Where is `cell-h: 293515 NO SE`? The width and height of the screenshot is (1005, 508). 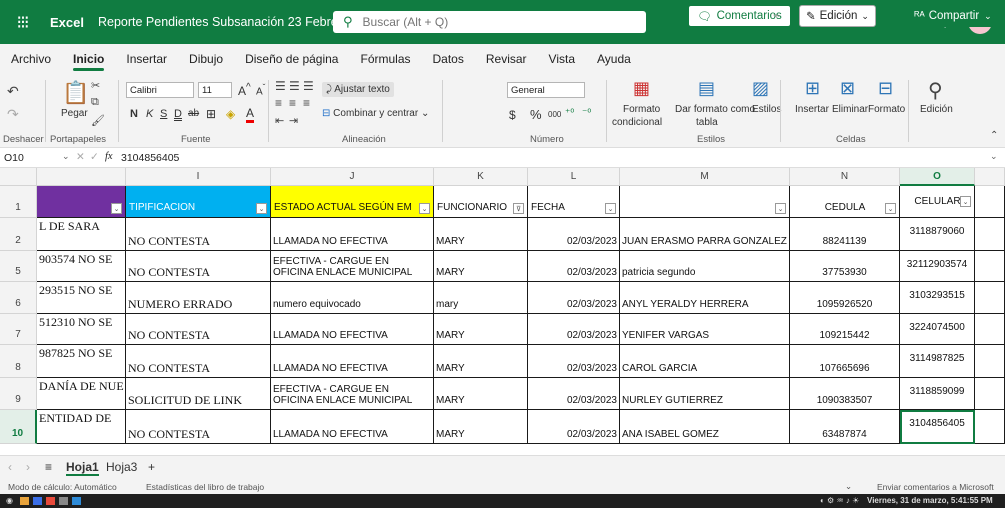 cell-h: 293515 NO SE is located at coordinates (81, 298).